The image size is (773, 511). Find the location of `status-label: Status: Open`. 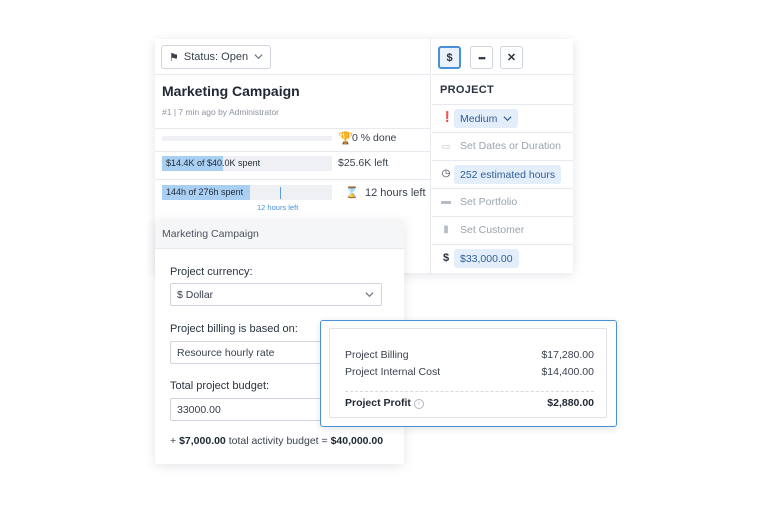

status-label: Status: Open is located at coordinates (216, 57).